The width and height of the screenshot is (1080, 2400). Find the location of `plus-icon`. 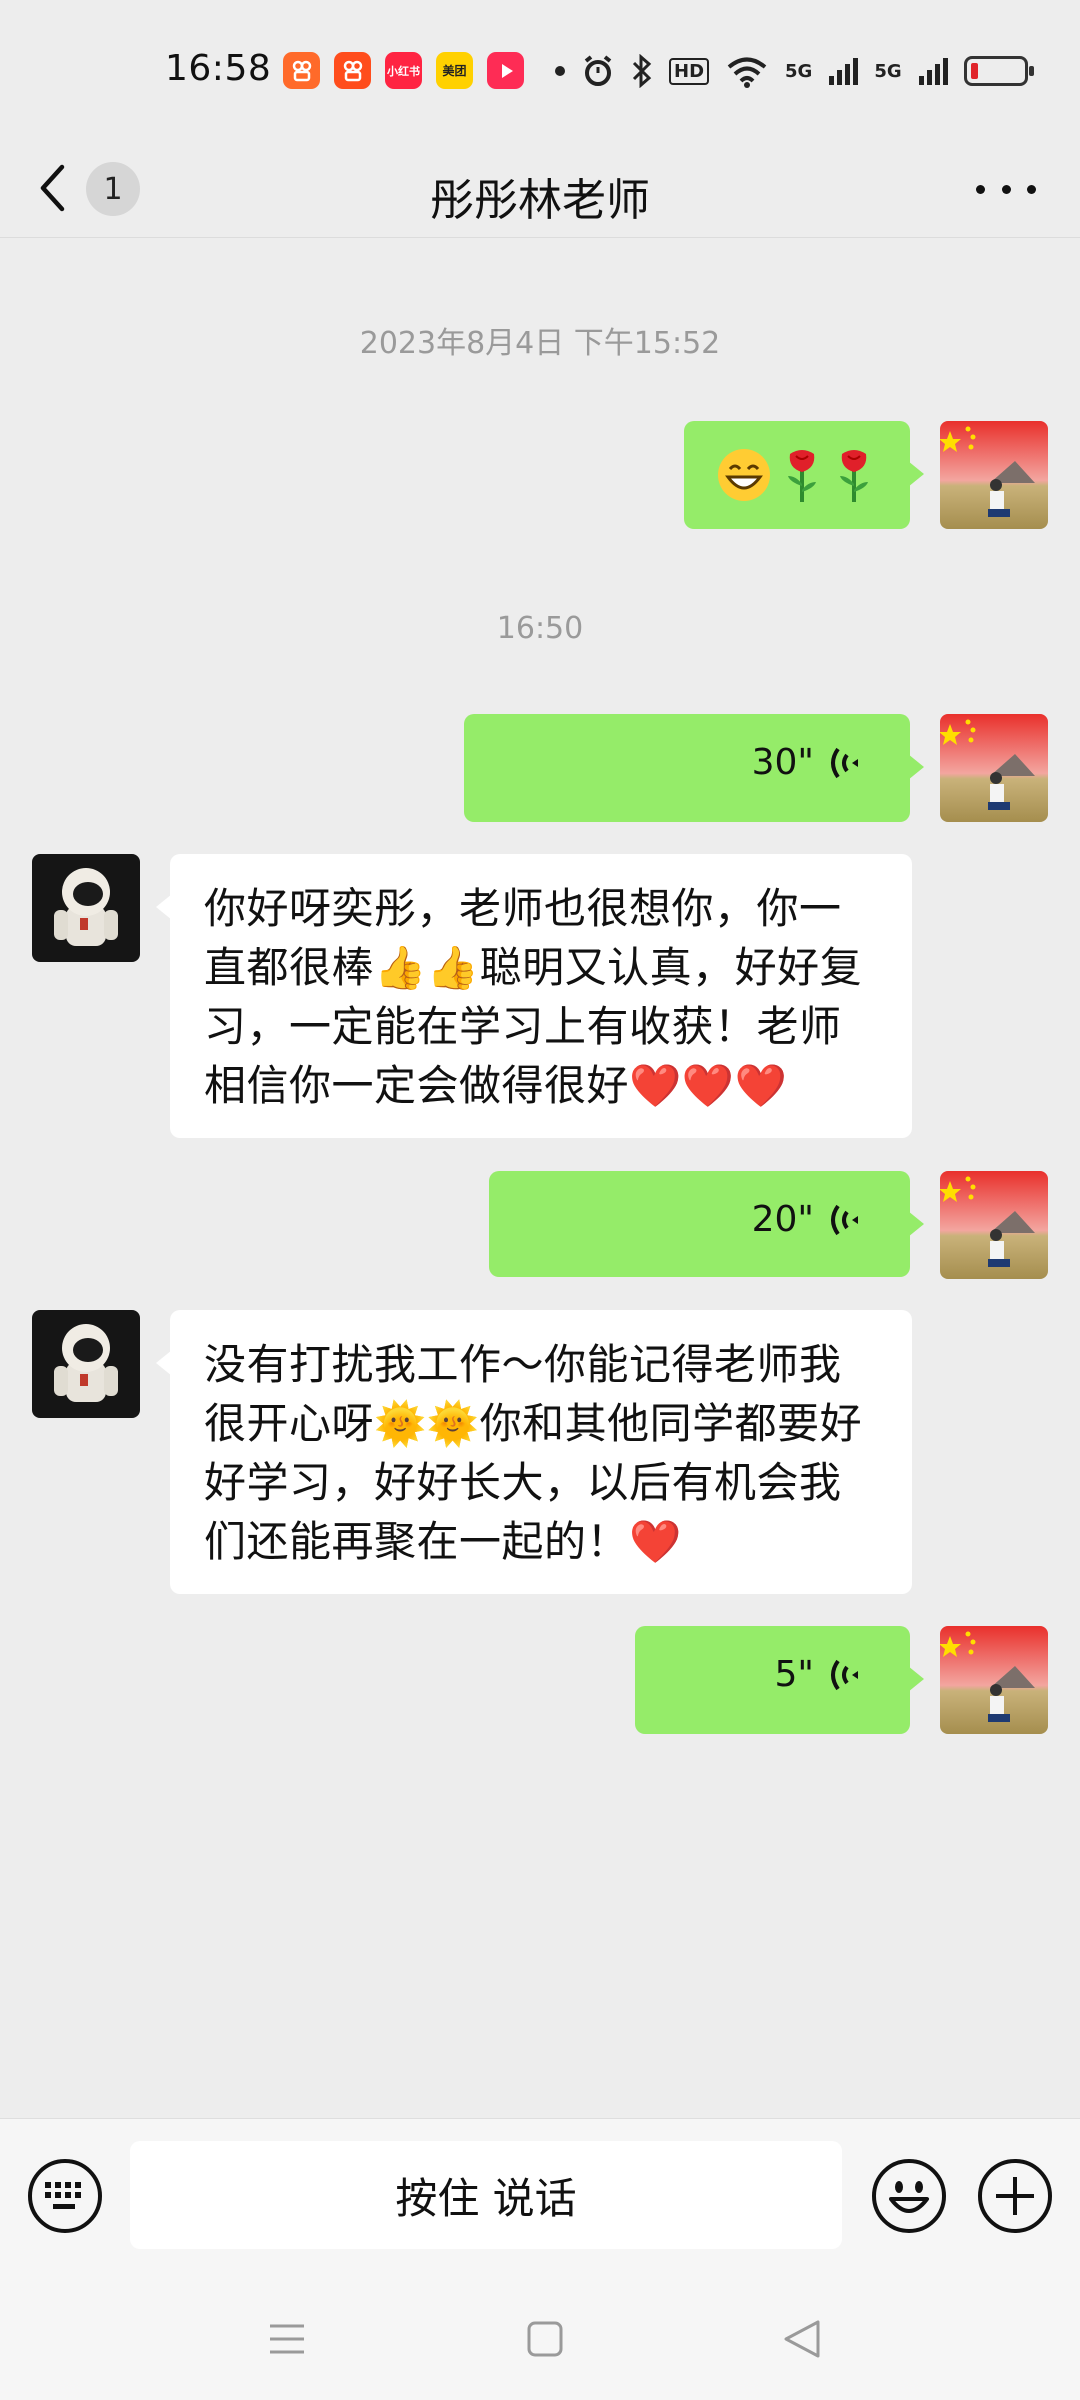

plus-icon is located at coordinates (1015, 2196).